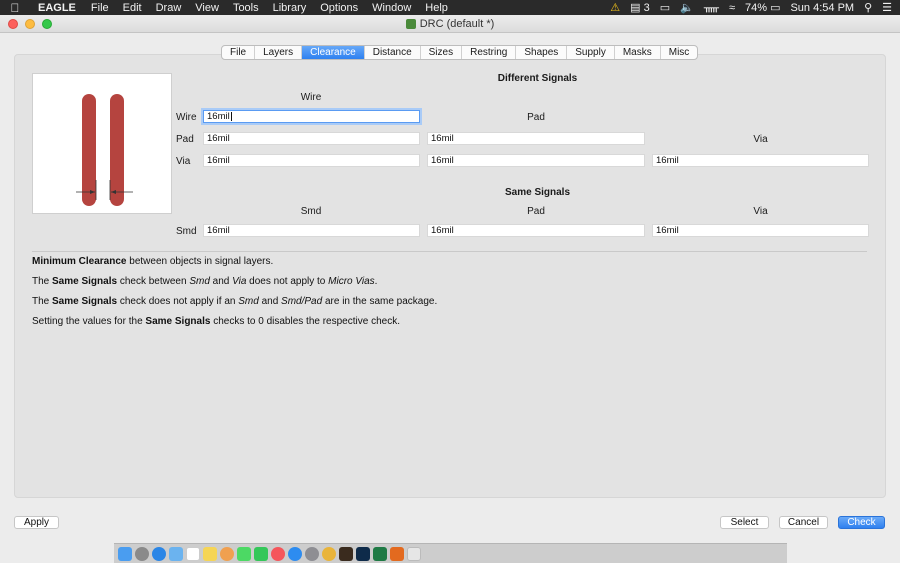 This screenshot has width=900, height=563. I want to click on eagle-icon, so click(397, 553).